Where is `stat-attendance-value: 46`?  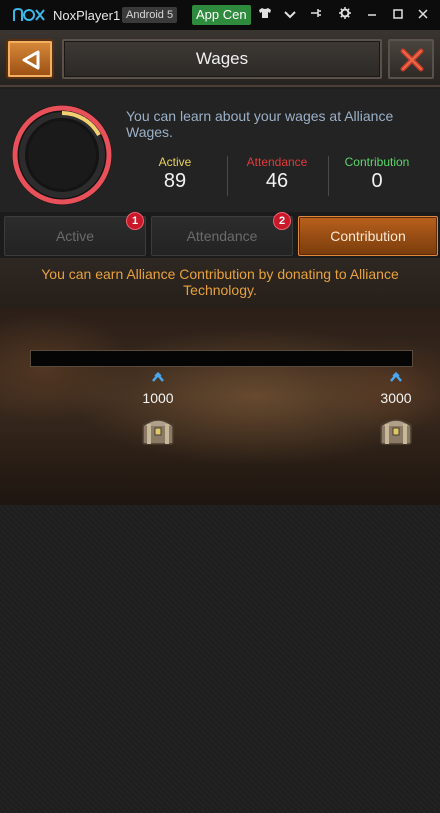 stat-attendance-value: 46 is located at coordinates (277, 181).